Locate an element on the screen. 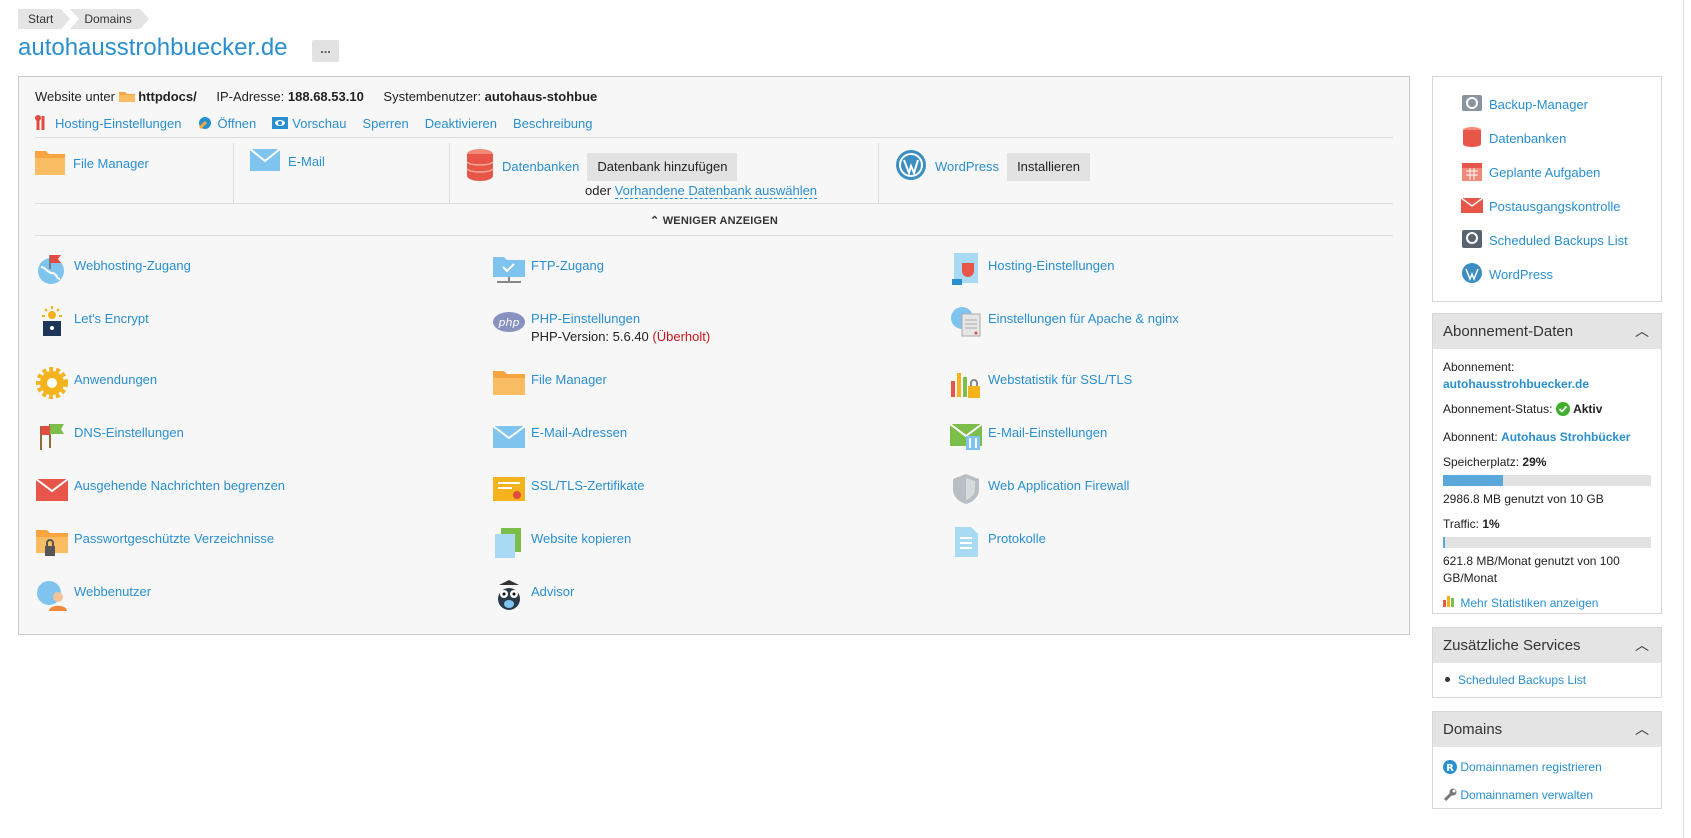 This screenshot has width=1691, height=838. tool-label: Advisor is located at coordinates (553, 591).